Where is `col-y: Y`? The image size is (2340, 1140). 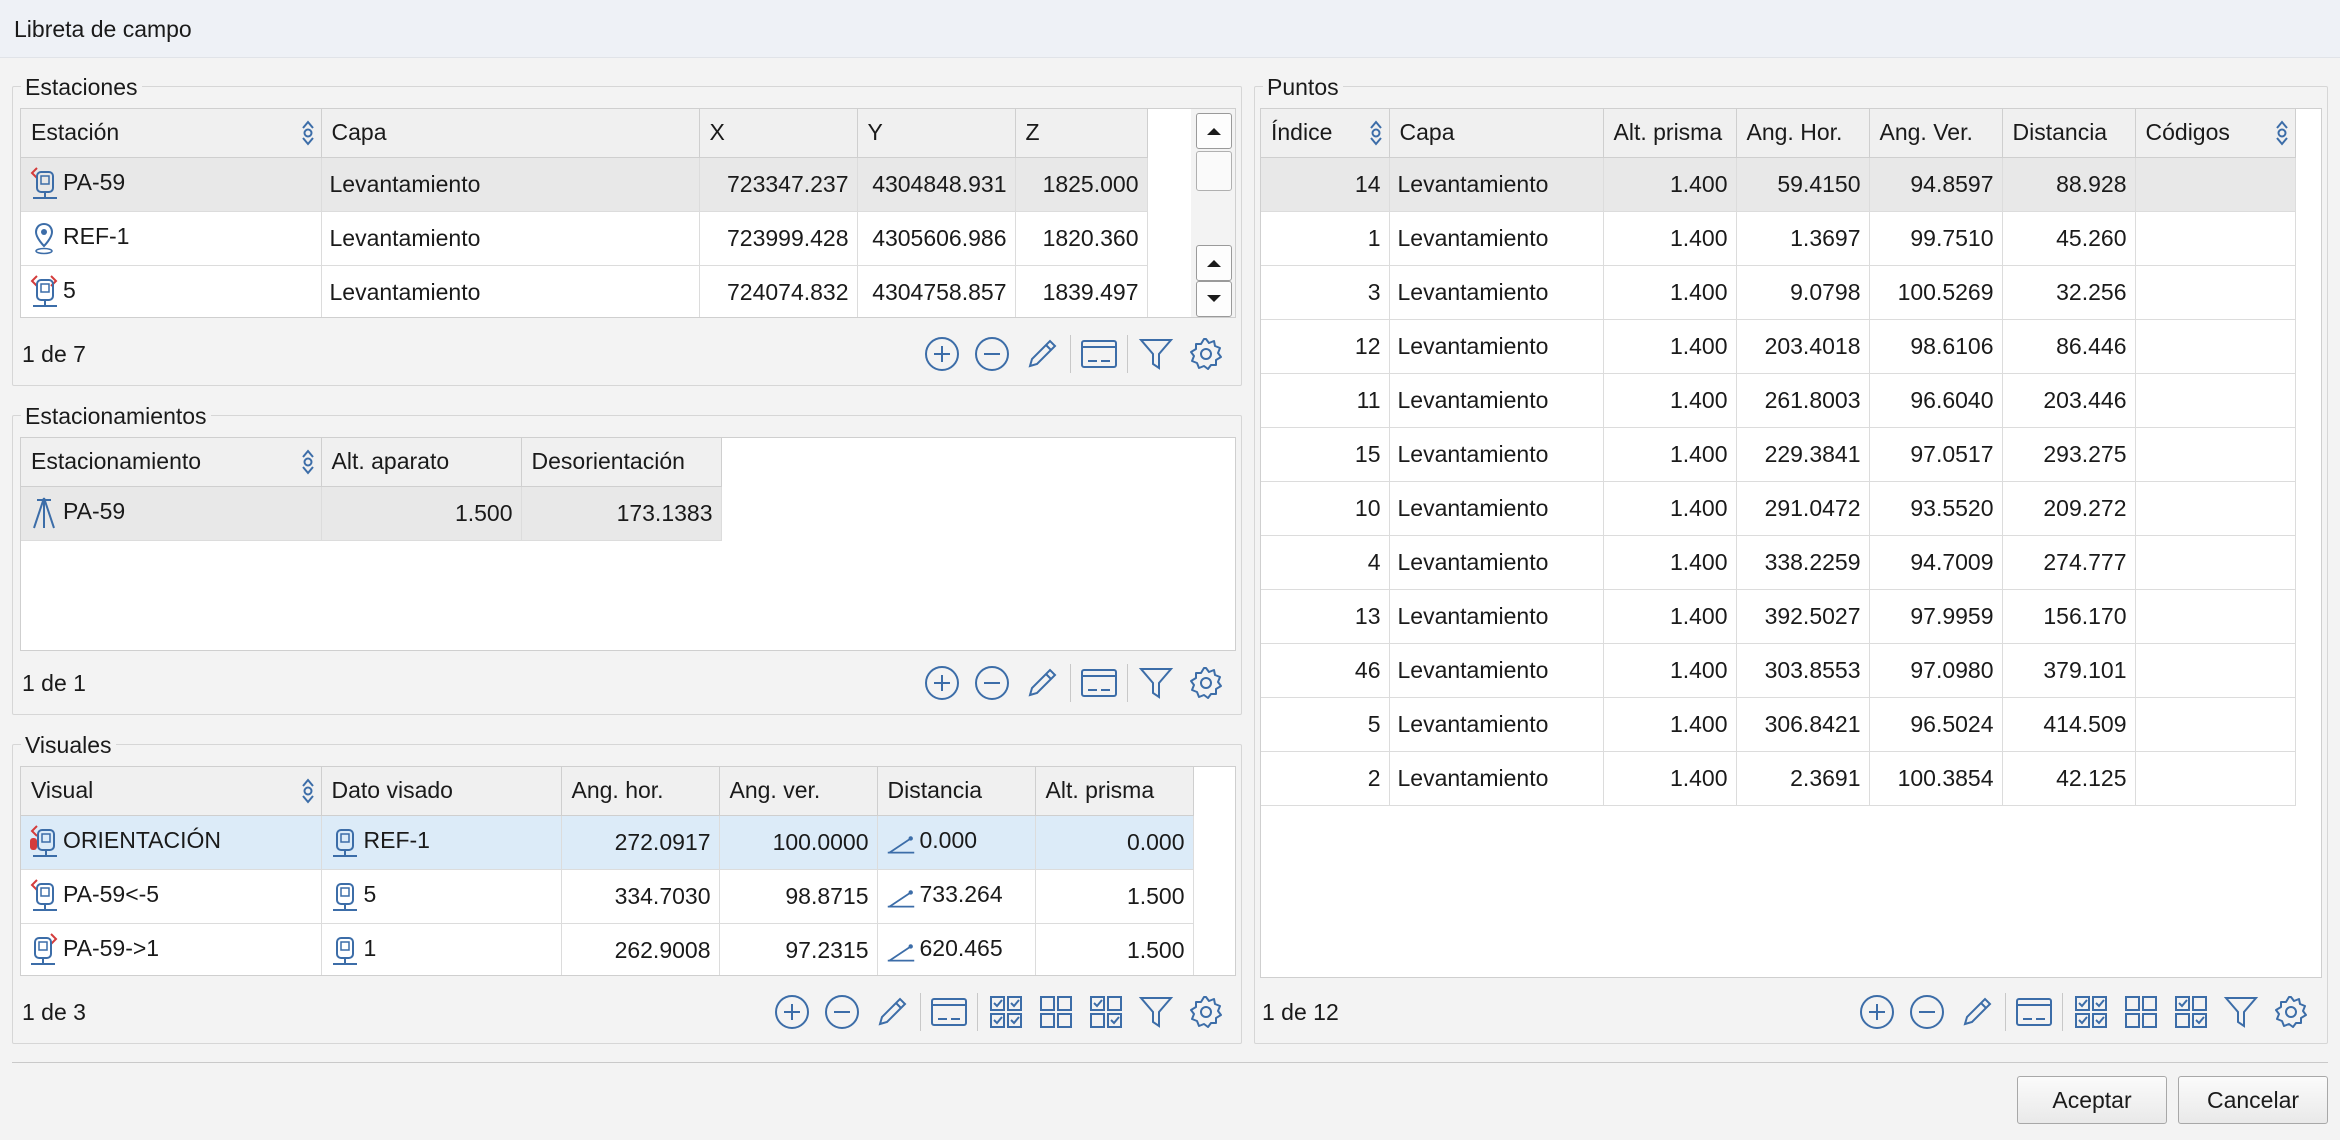
col-y: Y is located at coordinates (936, 133).